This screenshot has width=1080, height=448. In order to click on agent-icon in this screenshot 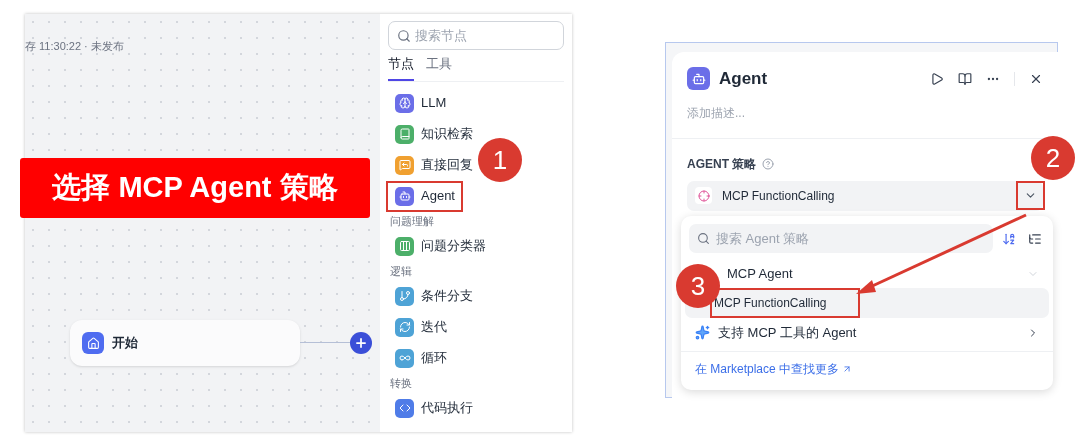, I will do `click(698, 79)`.